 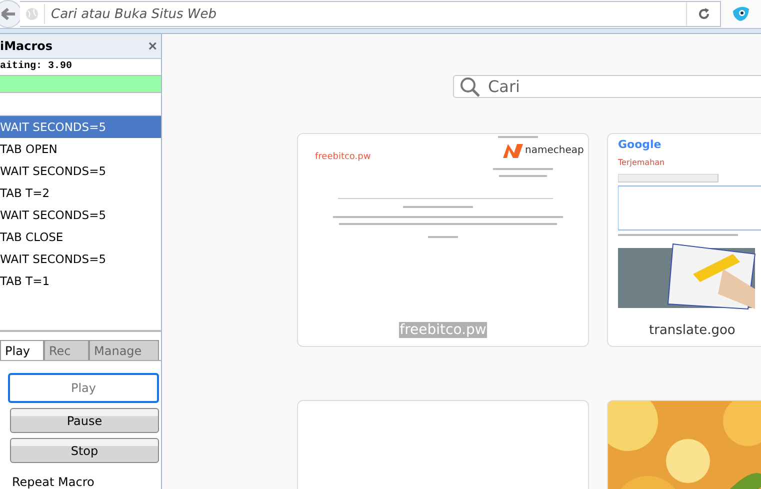 I want to click on panel-title: iMacros, so click(x=26, y=46).